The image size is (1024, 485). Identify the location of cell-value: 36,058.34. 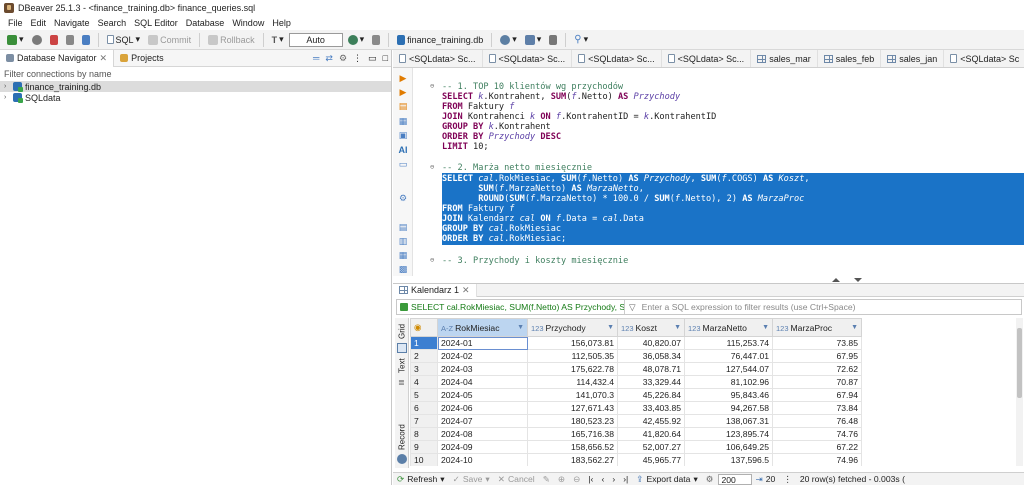
(651, 356).